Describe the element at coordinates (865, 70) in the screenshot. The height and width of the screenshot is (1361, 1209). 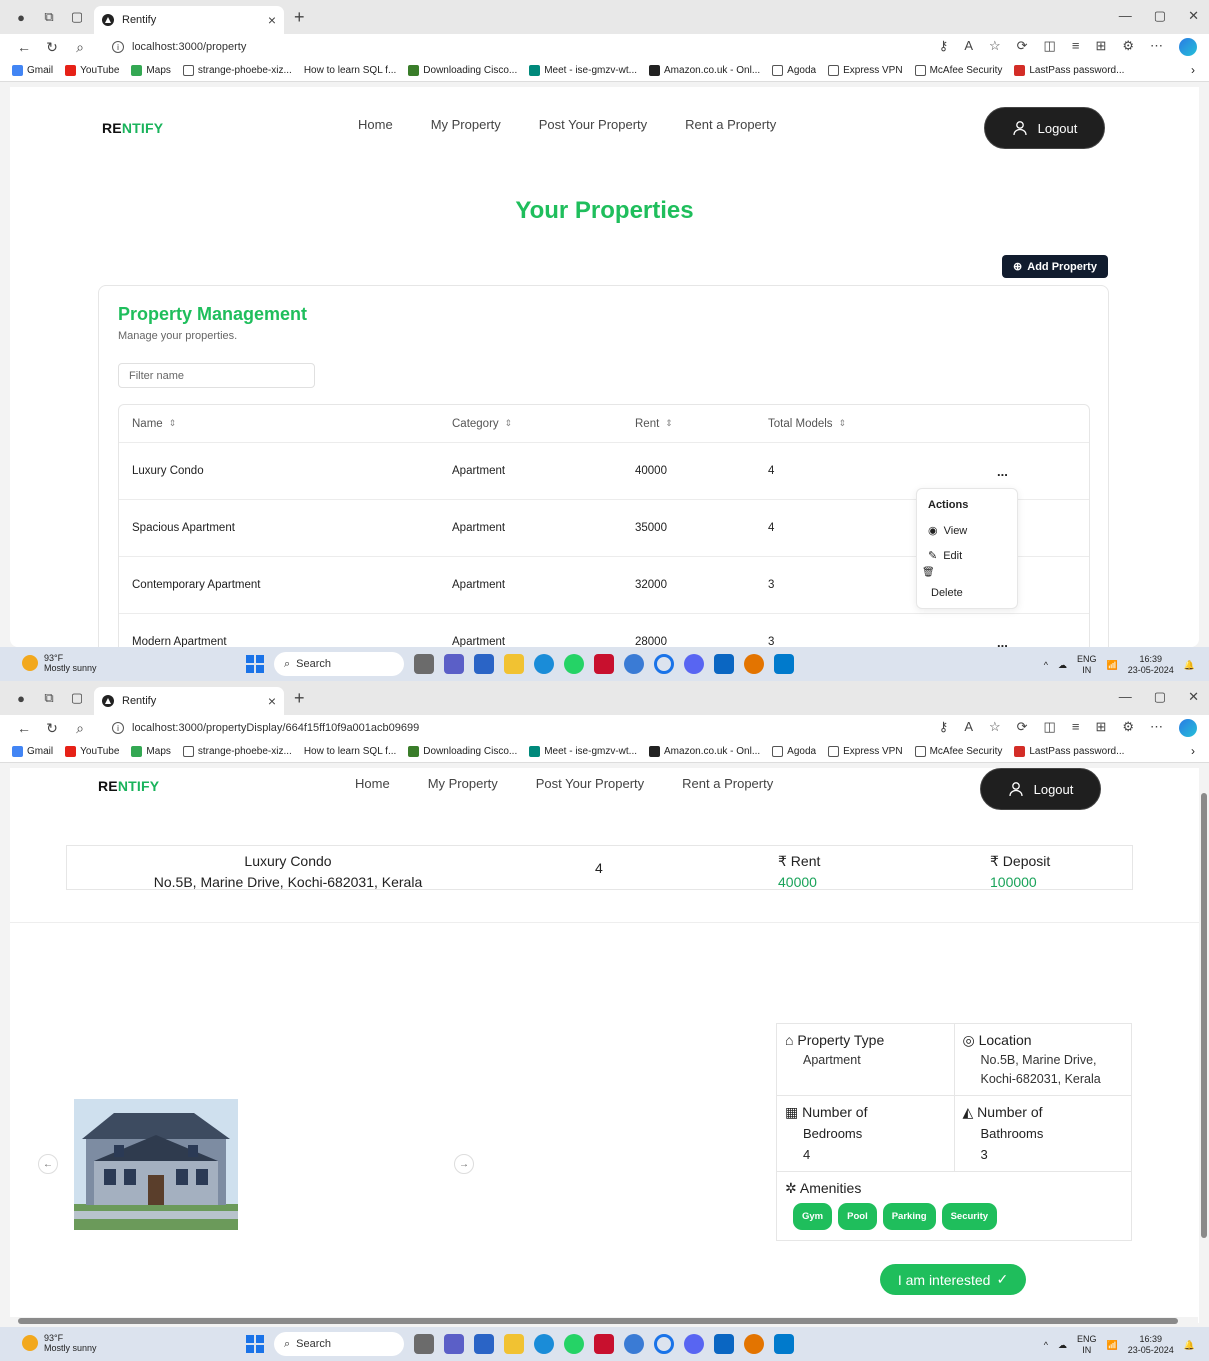
I see `bookmark-expressvpn: Express VPN` at that location.